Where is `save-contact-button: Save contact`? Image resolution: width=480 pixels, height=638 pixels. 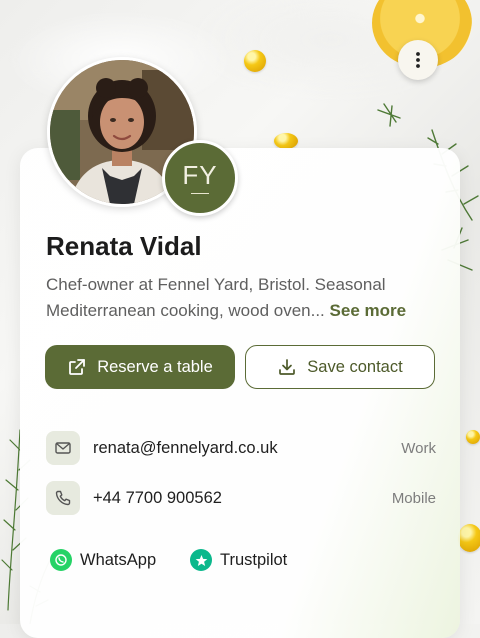 save-contact-button: Save contact is located at coordinates (340, 367).